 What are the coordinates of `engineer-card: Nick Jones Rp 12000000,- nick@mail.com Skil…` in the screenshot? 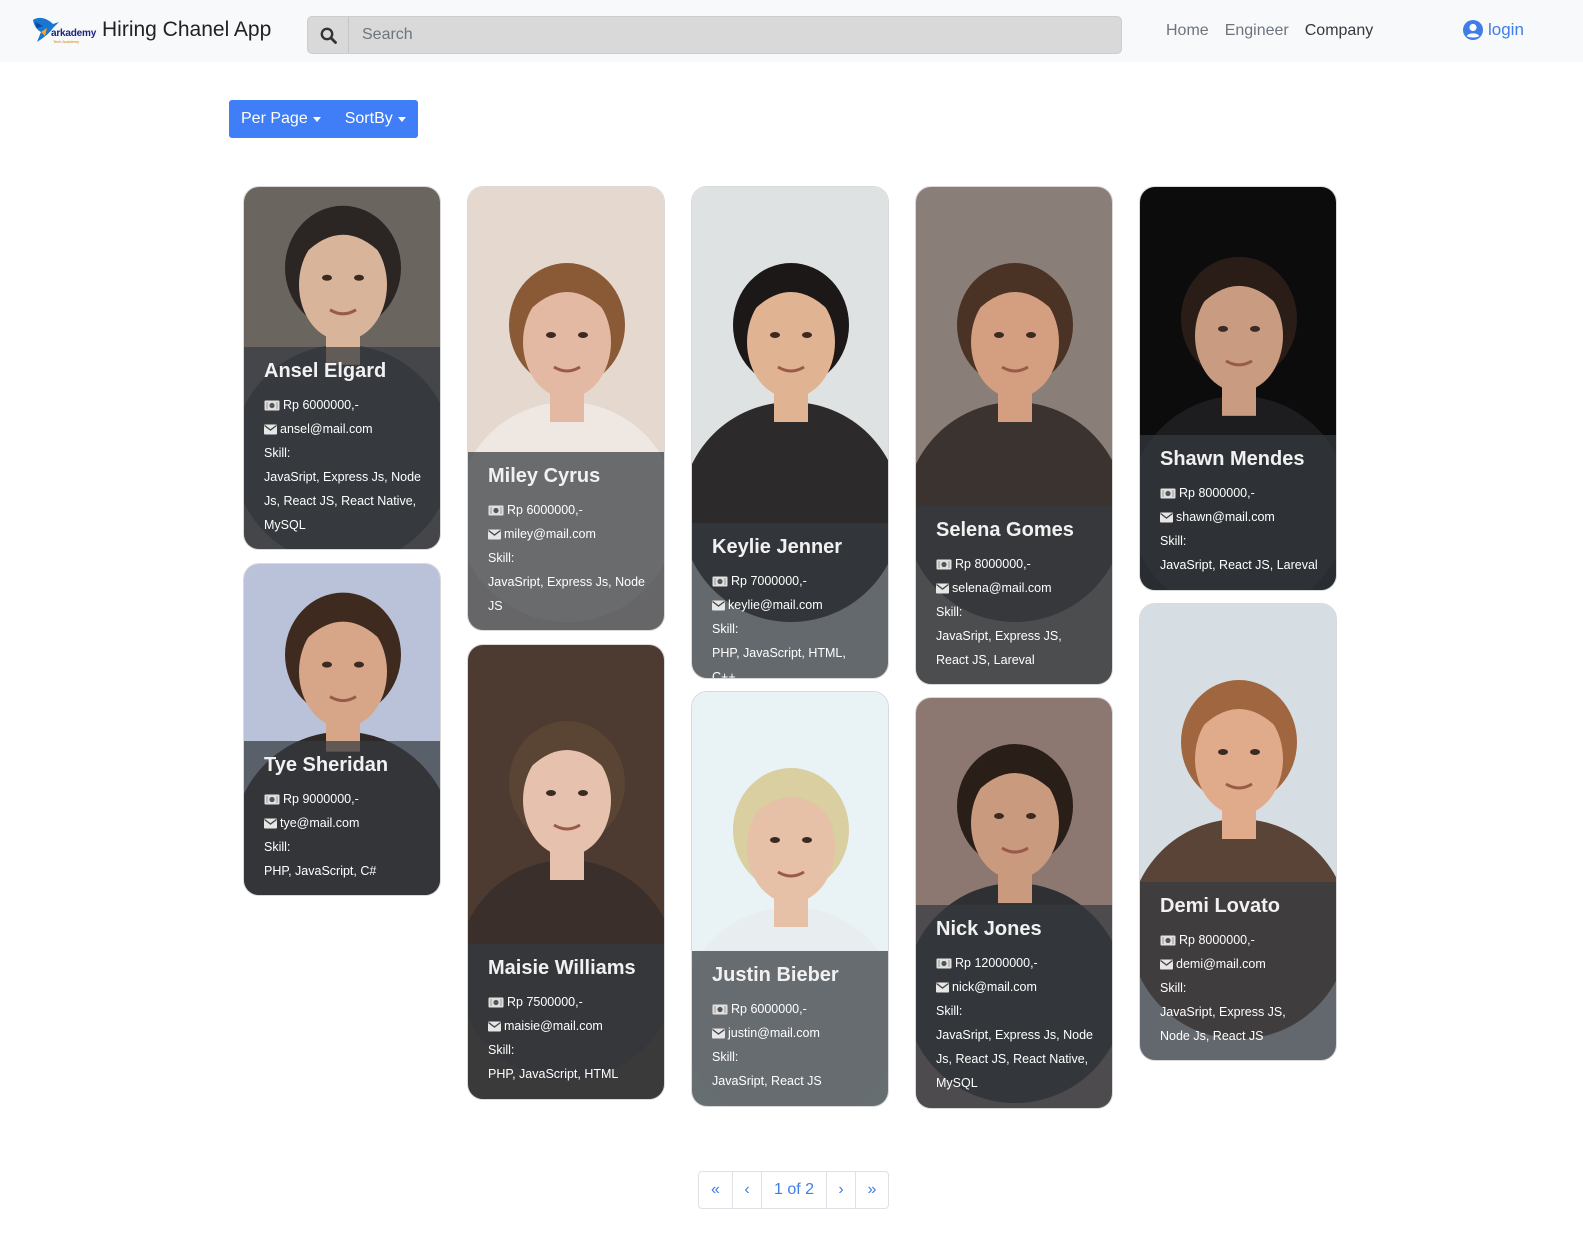 It's located at (1014, 903).